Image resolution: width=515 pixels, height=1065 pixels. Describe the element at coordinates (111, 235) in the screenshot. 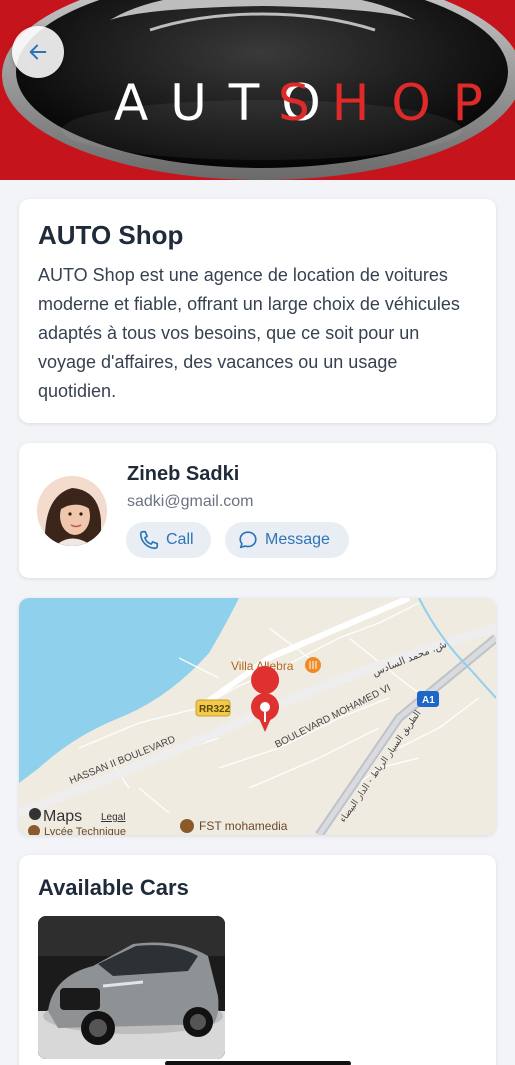

I see `shop-title: AUTO Shop` at that location.